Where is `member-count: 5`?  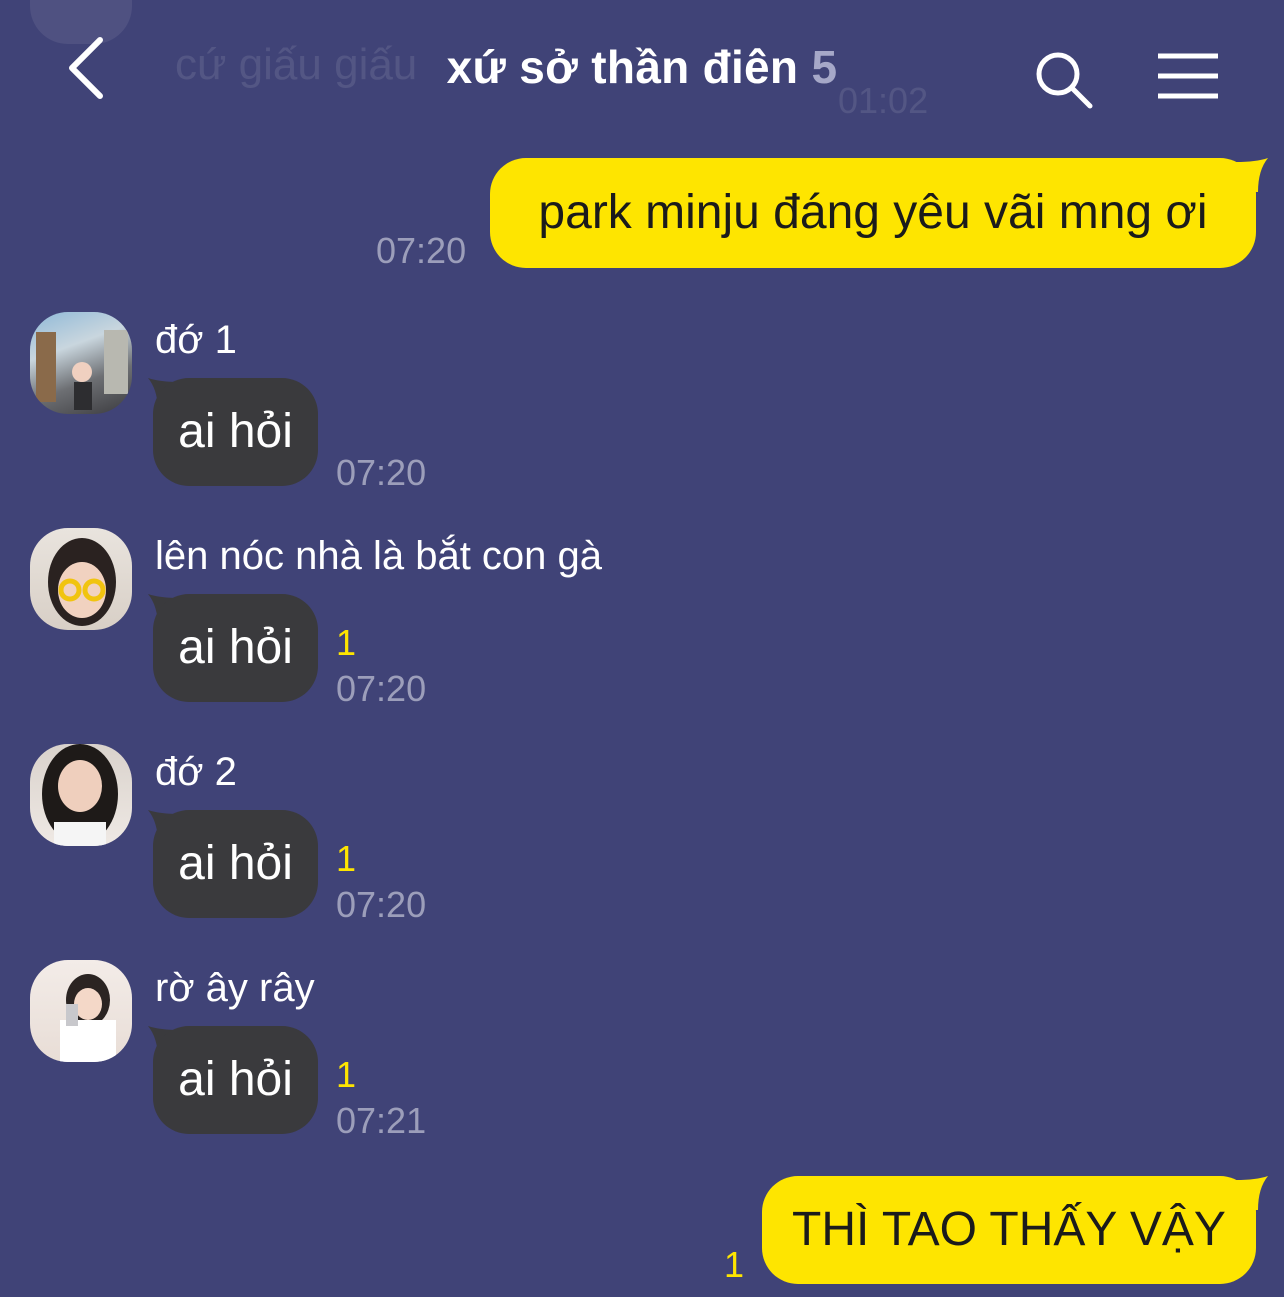
member-count: 5 is located at coordinates (824, 67).